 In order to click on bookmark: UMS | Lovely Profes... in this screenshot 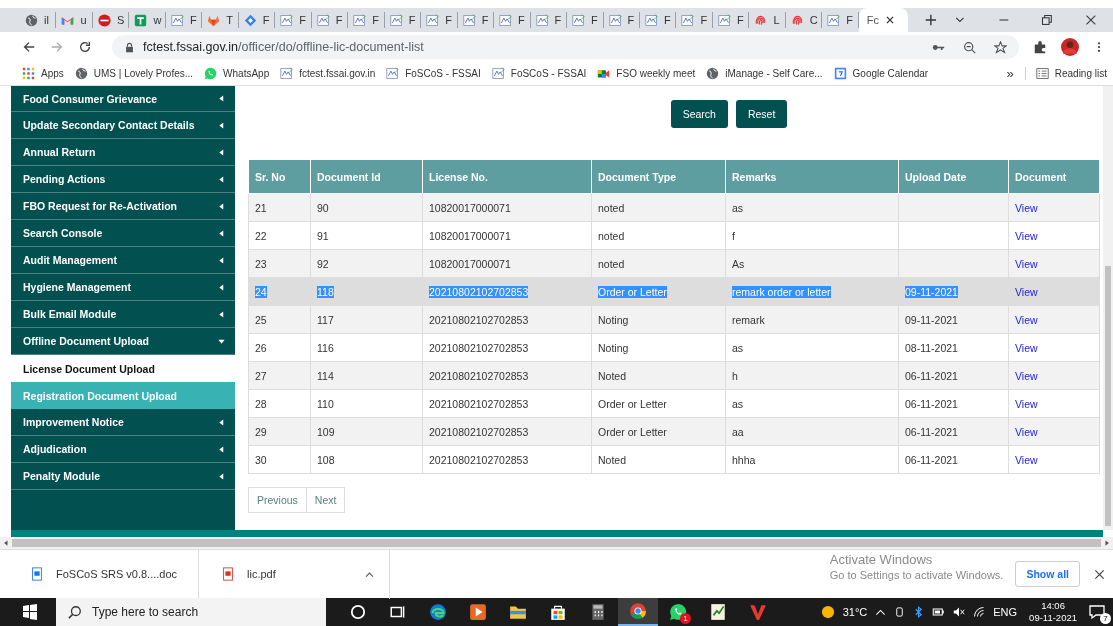, I will do `click(134, 73)`.